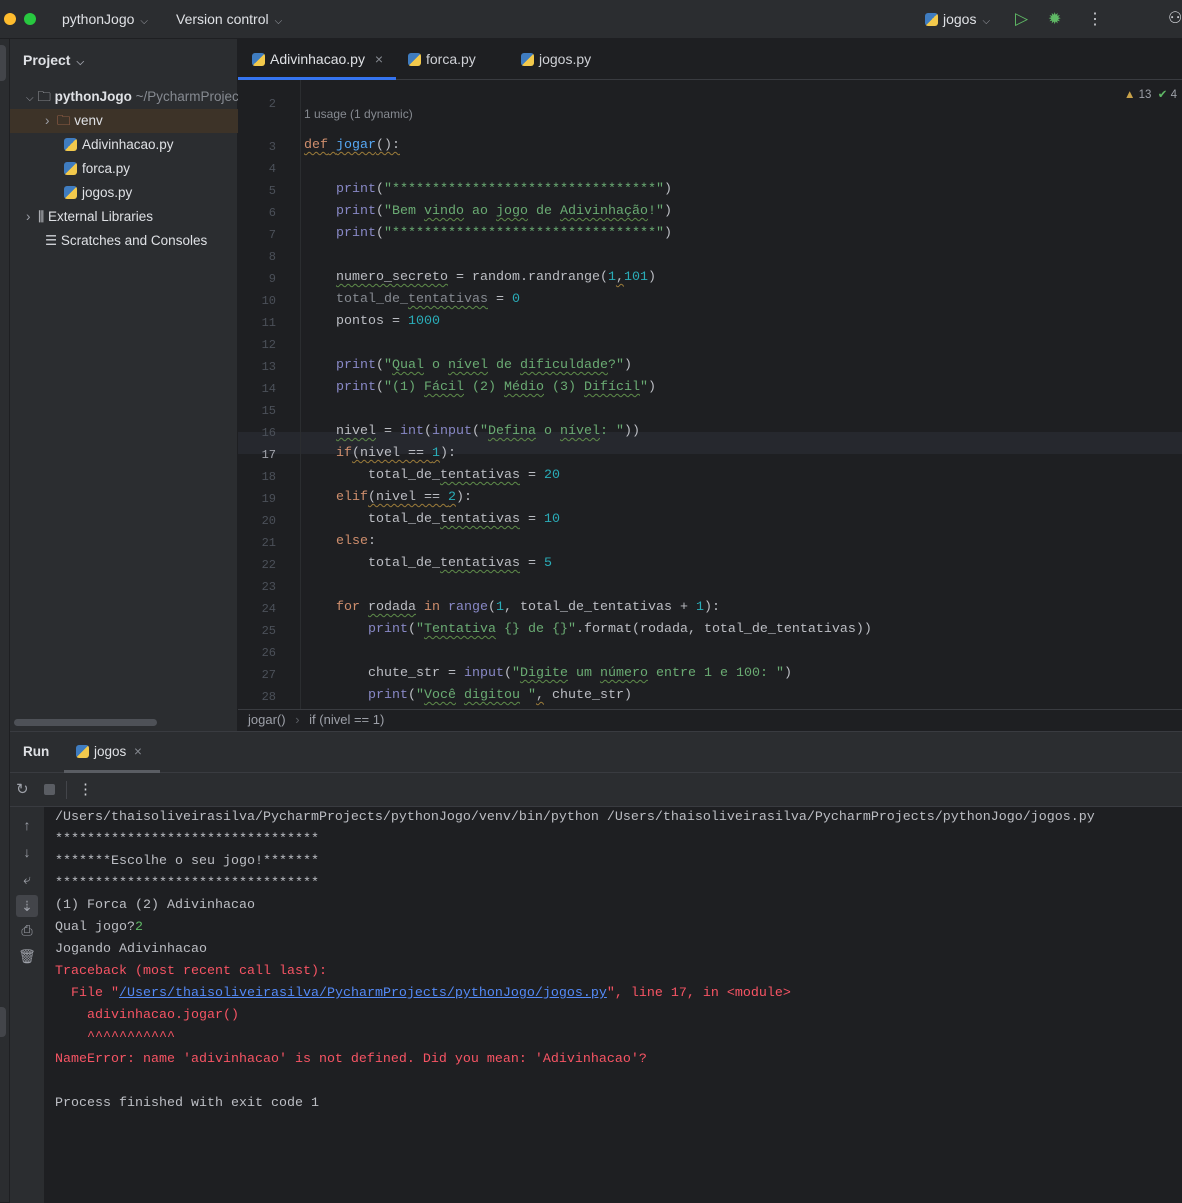 This screenshot has width=1182, height=1203. I want to click on horizontal-scrollbar, so click(85, 722).